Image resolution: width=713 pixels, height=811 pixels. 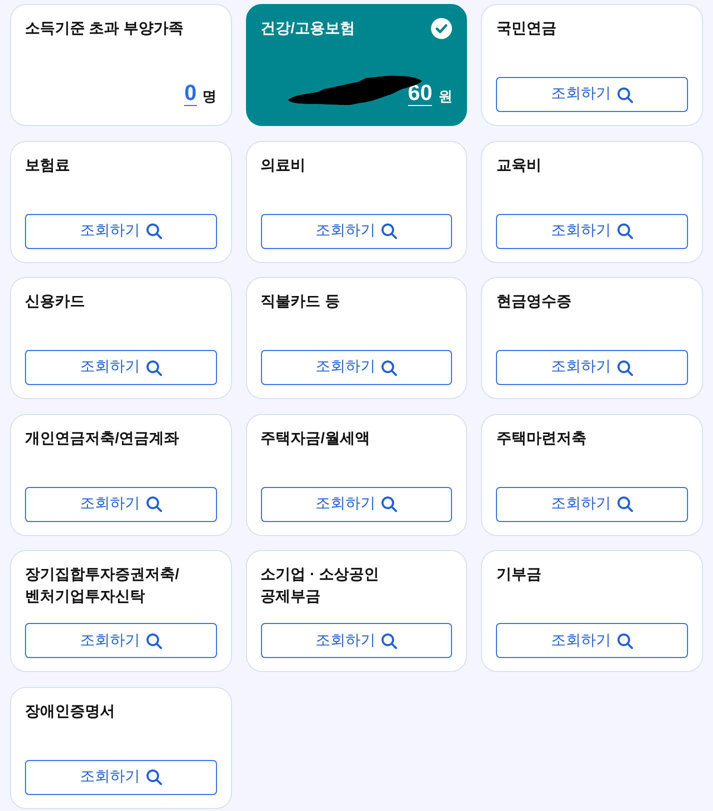 What do you see at coordinates (190, 93) in the screenshot?
I see `dependent-count: 0` at bounding box center [190, 93].